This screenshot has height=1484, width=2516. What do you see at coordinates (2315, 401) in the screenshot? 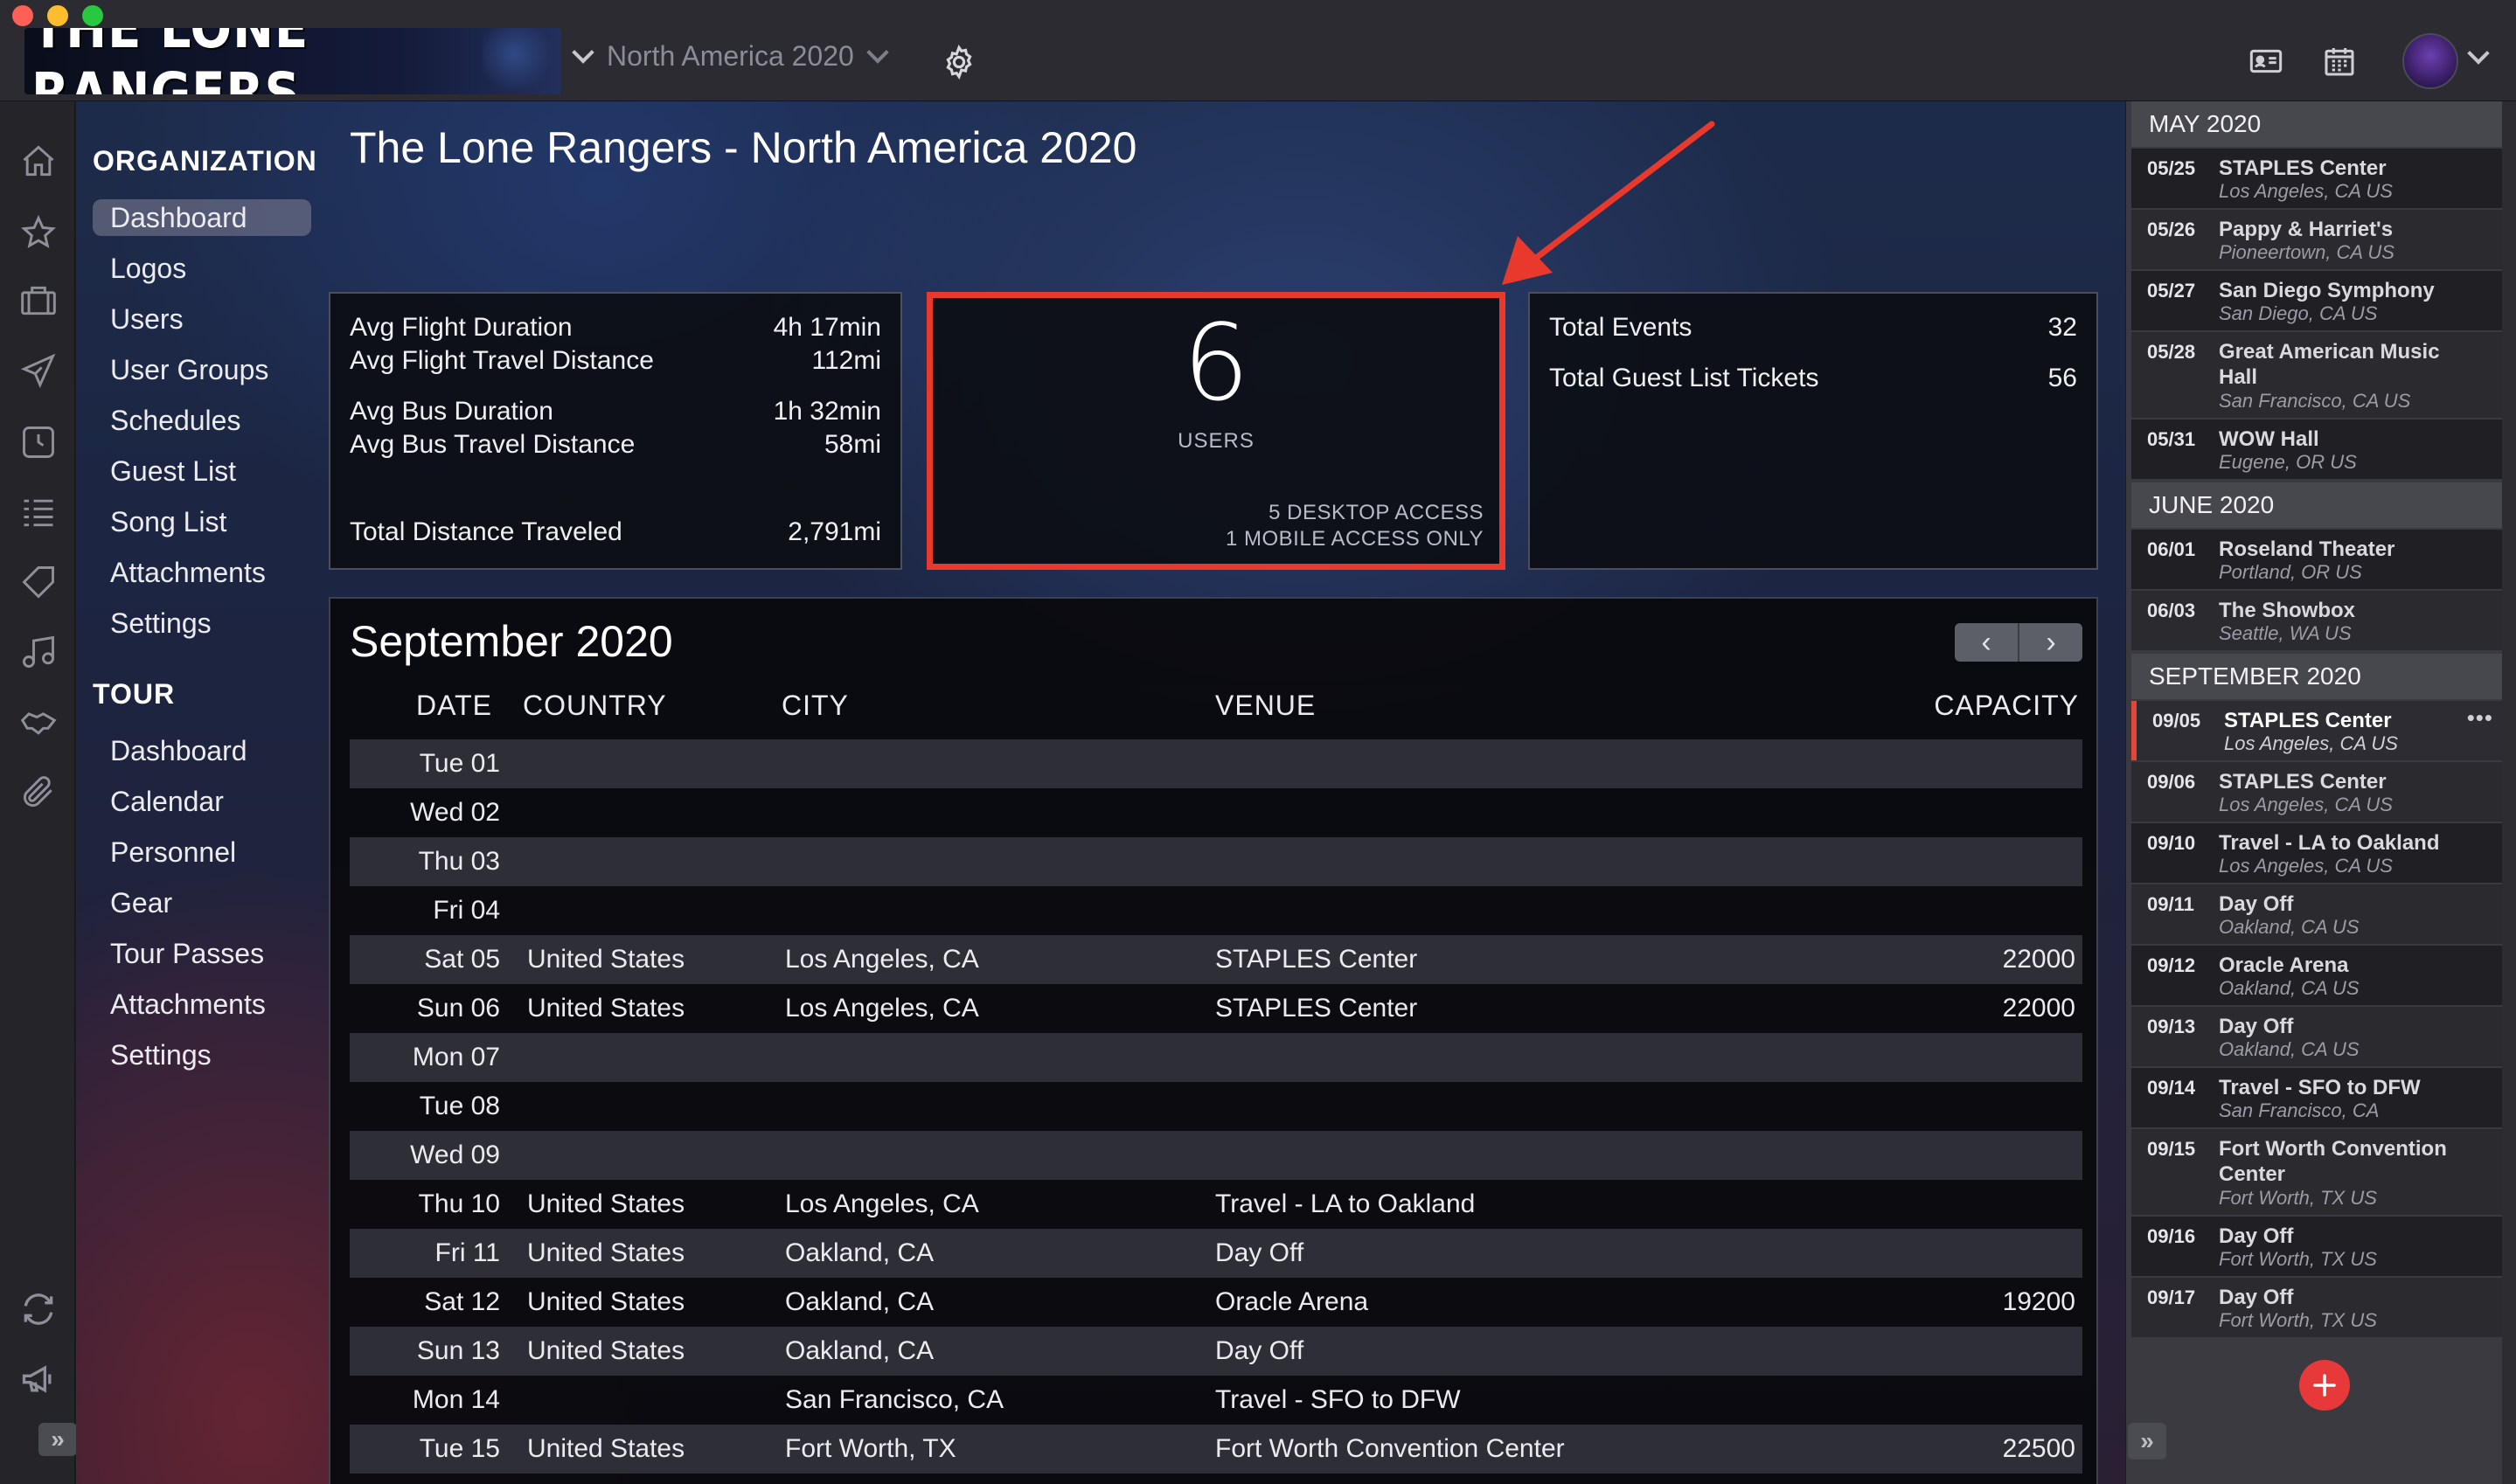
I see `event-location: San Francisco, CA US` at bounding box center [2315, 401].